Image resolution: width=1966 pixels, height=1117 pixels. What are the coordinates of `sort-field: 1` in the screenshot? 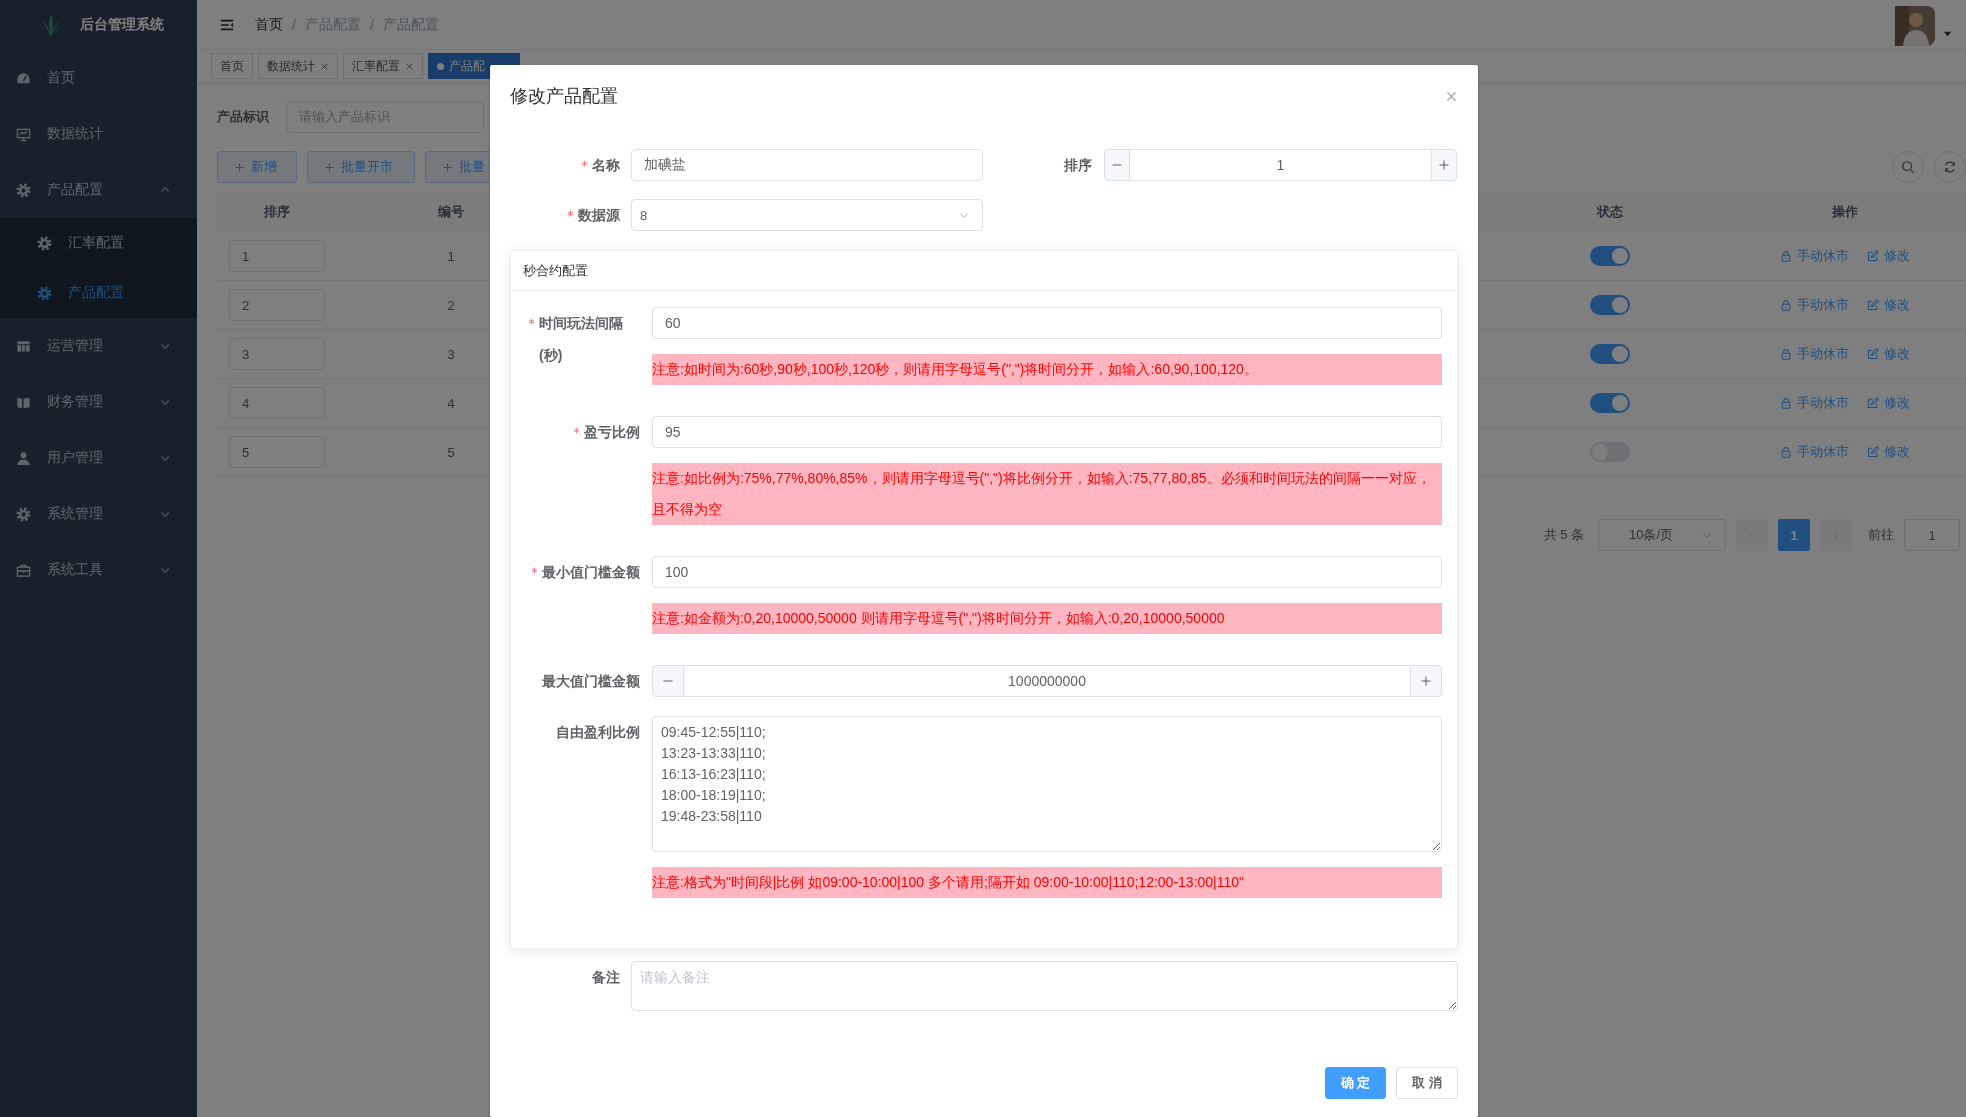 It's located at (277, 256).